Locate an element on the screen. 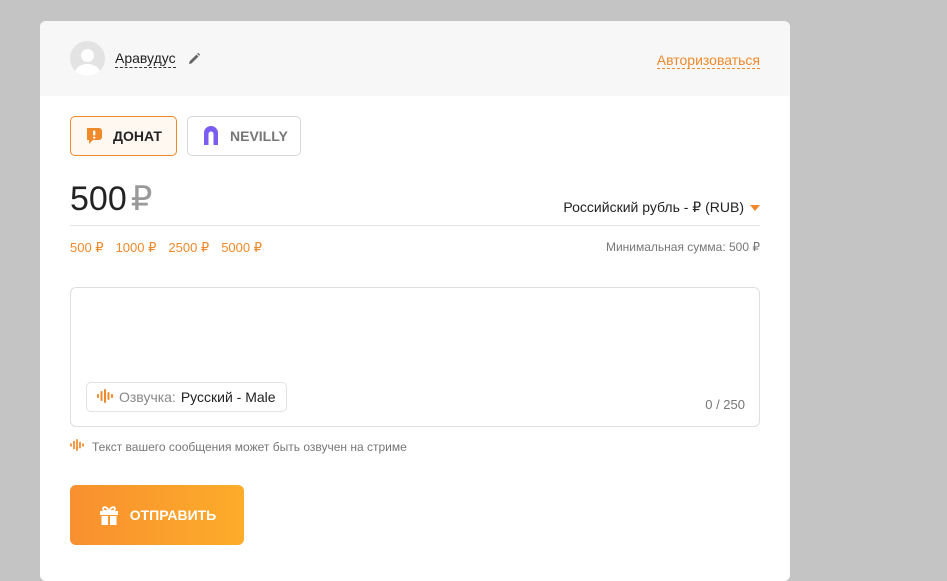 The image size is (947, 581). avatar is located at coordinates (87, 58).